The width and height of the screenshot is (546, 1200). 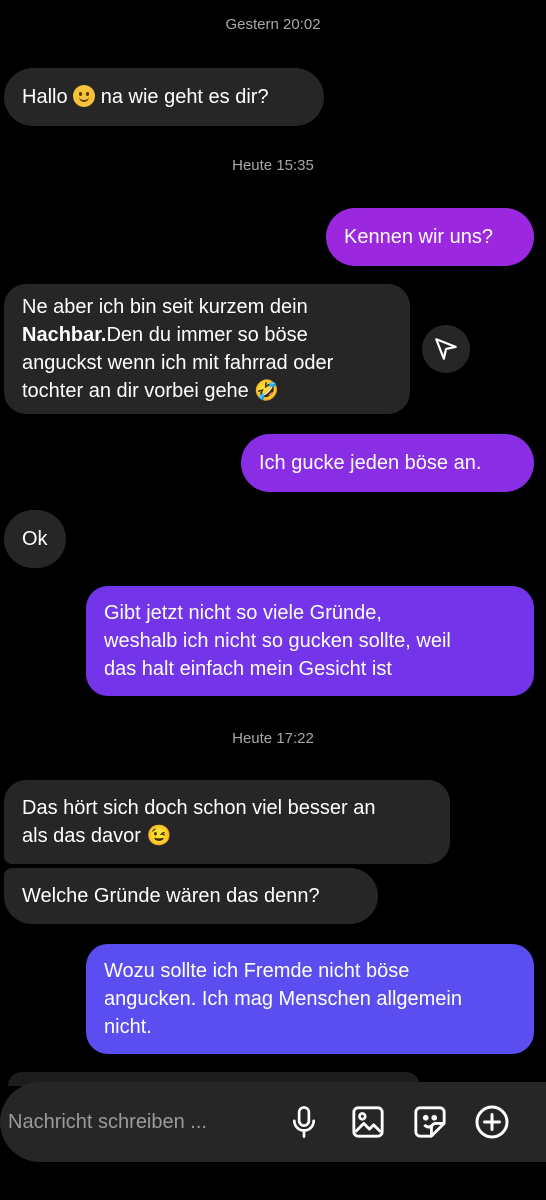 I want to click on outgoing-message: Kennen wir uns?, so click(x=430, y=237).